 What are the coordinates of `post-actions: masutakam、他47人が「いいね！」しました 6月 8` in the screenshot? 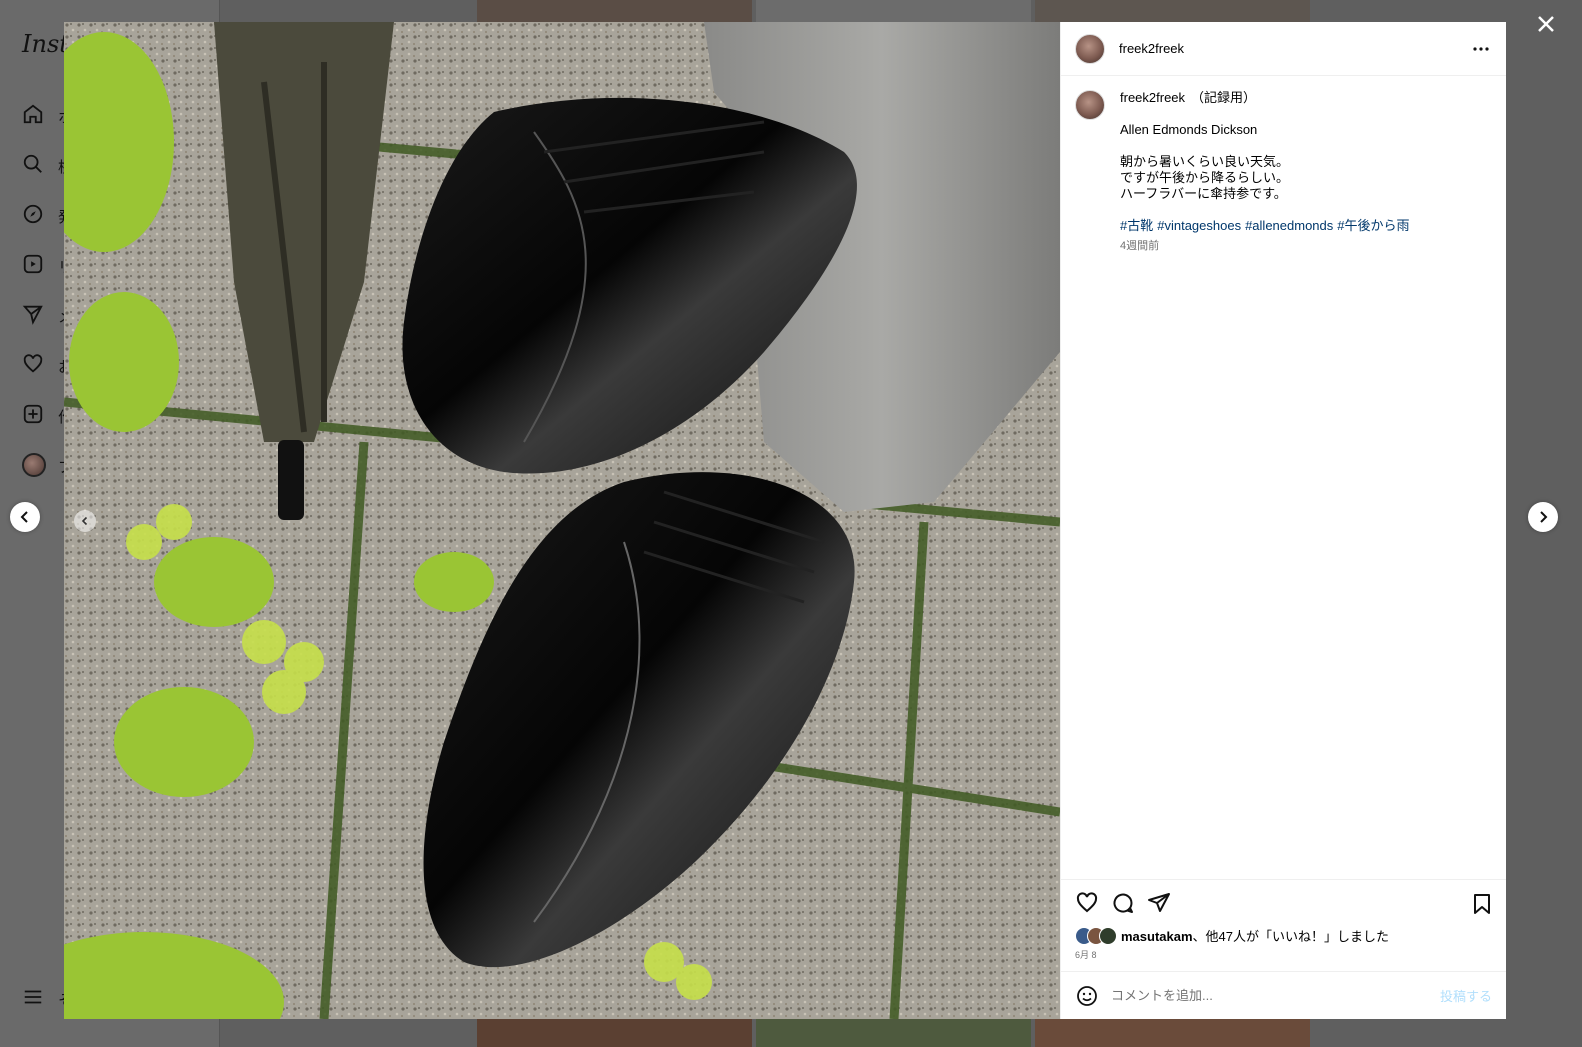 It's located at (1283, 925).